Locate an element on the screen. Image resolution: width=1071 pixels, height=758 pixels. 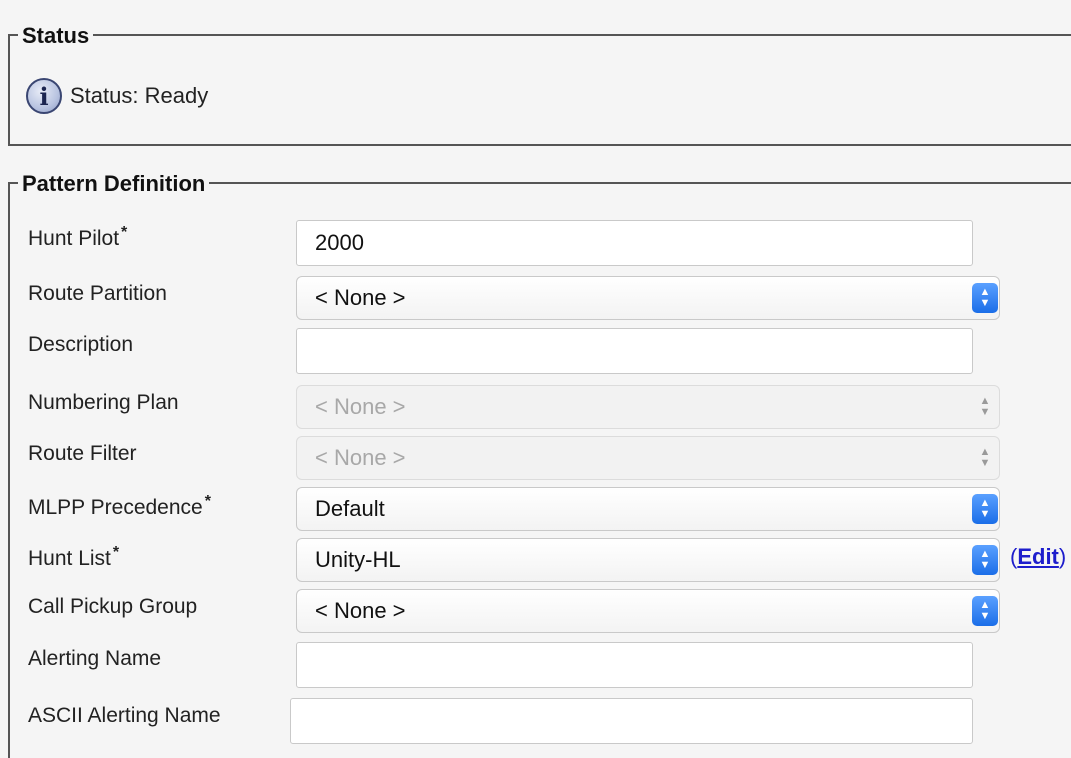
call-pickup-group-value: < None > is located at coordinates (360, 610).